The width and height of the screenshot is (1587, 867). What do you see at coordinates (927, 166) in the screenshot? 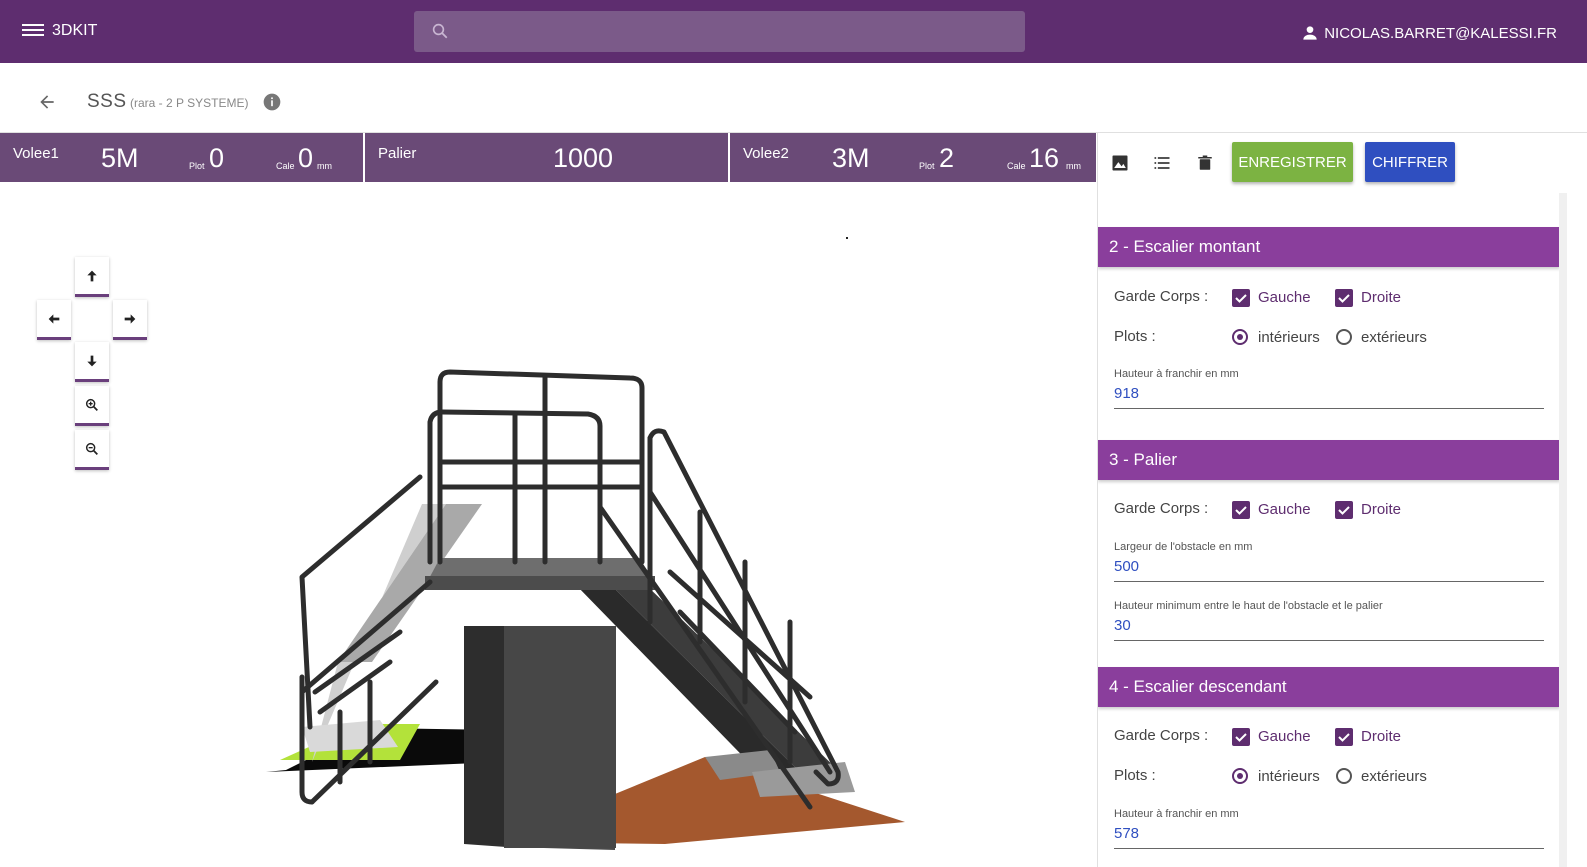
I see `volee2-plot-label: Plot` at bounding box center [927, 166].